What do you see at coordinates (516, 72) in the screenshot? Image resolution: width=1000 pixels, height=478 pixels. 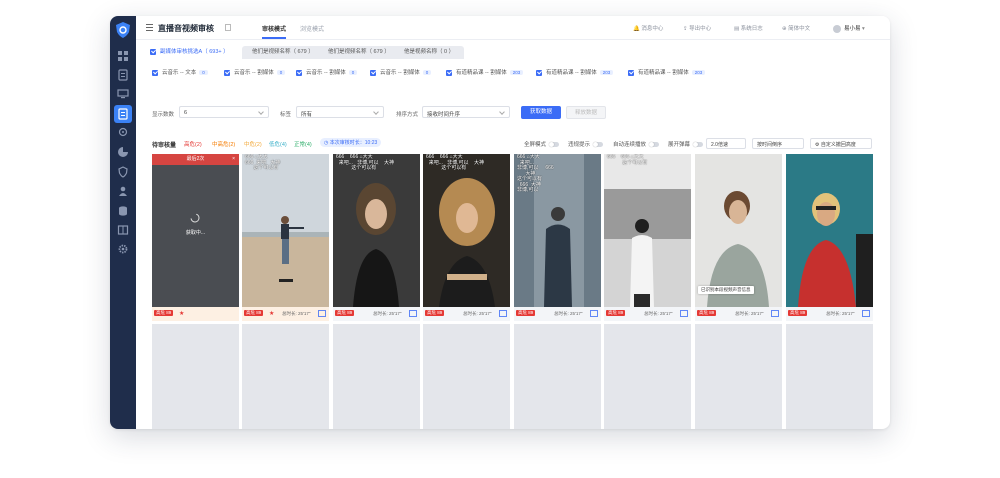 I see `filter-4-count: 203` at bounding box center [516, 72].